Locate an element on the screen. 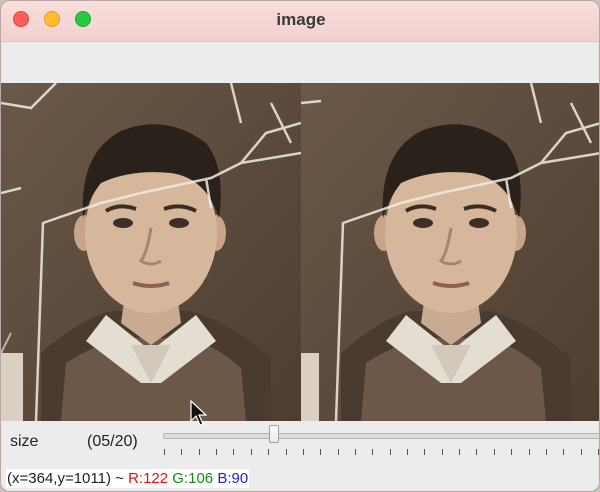  toolbar-area is located at coordinates (300, 62).